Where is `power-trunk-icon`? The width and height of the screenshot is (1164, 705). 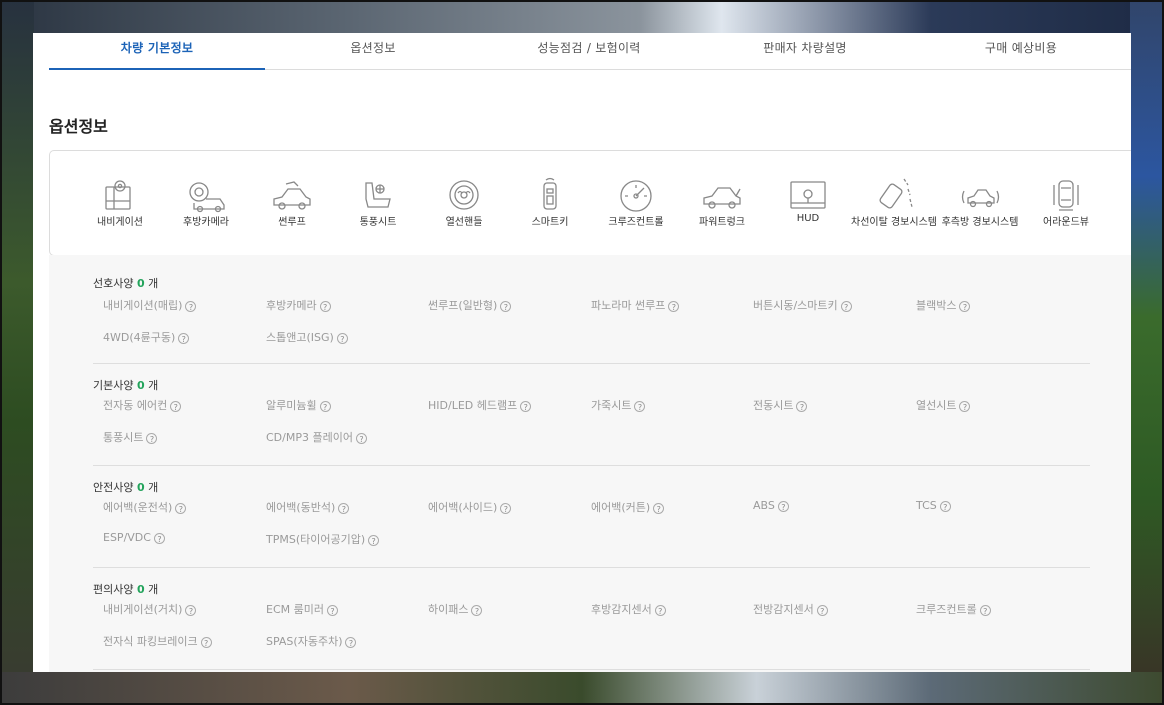
power-trunk-icon is located at coordinates (722, 198).